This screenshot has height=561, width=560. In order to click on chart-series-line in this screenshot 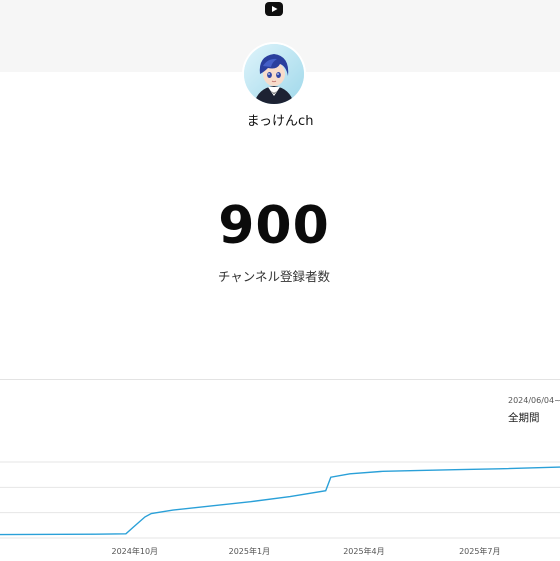, I will do `click(280, 501)`.